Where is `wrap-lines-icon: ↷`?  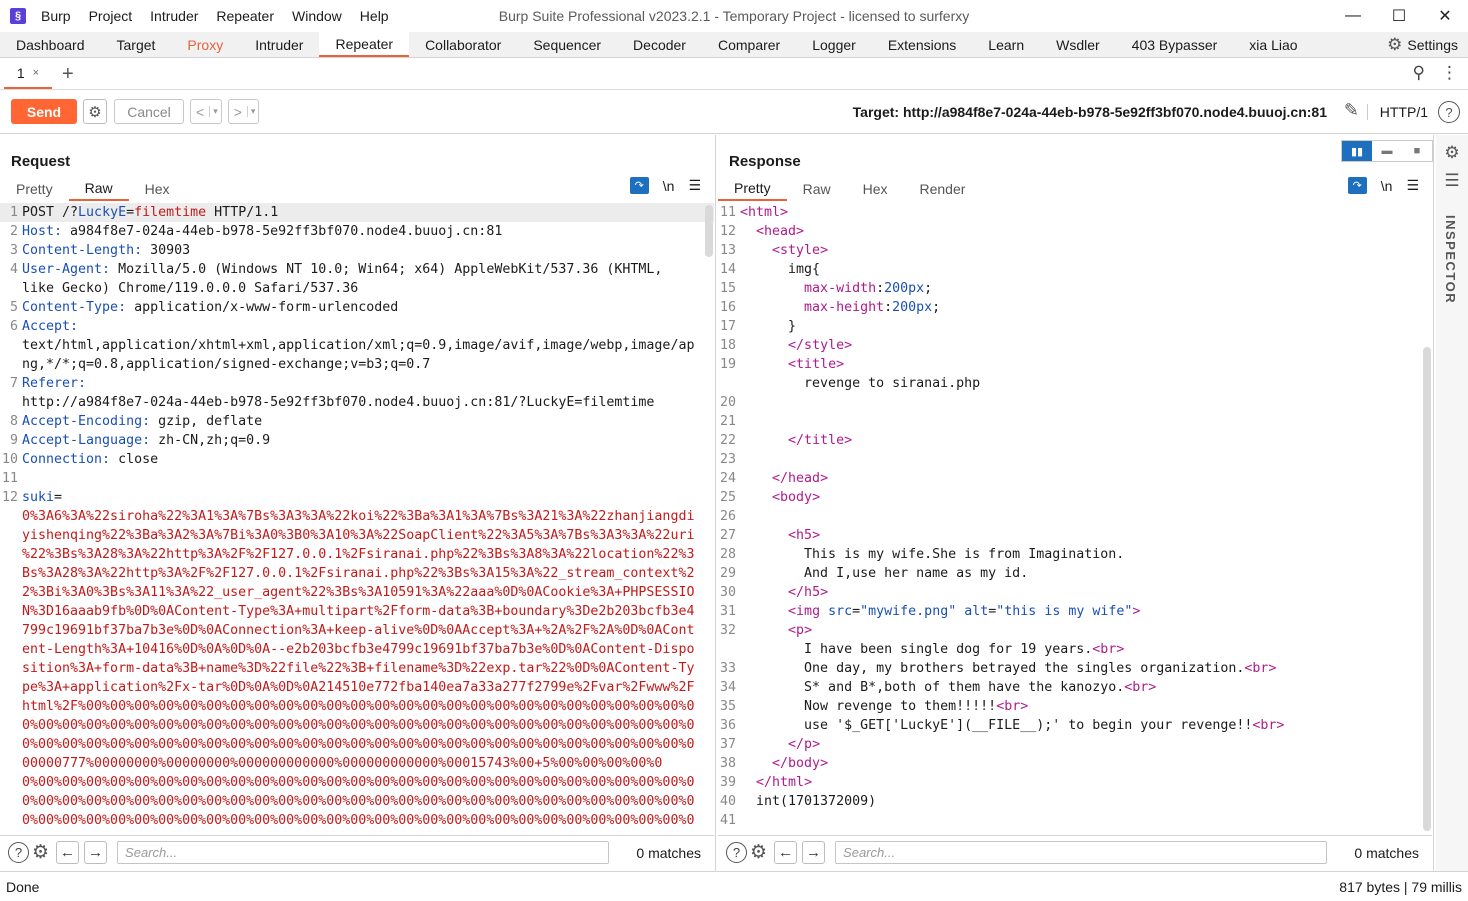 wrap-lines-icon: ↷ is located at coordinates (639, 185).